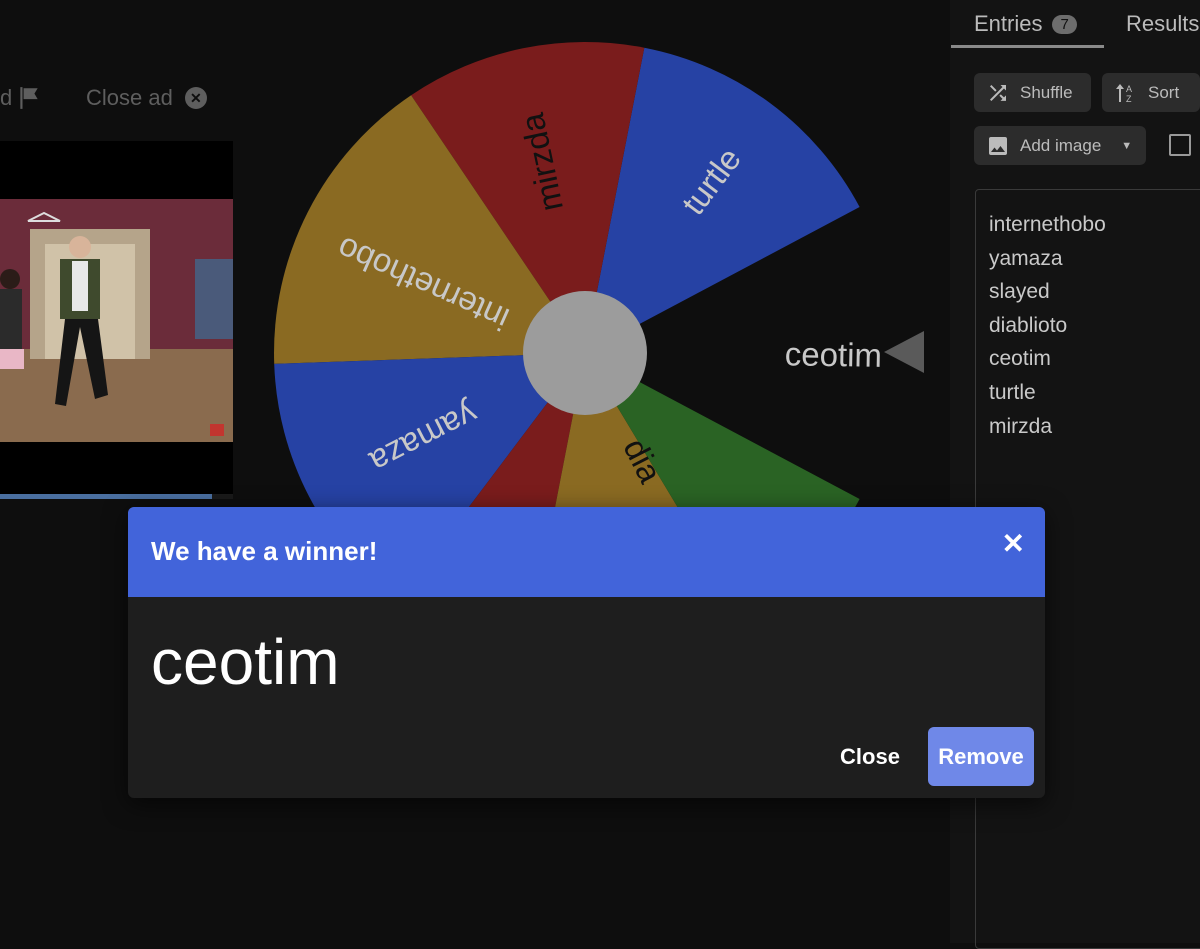 This screenshot has width=1200, height=949. Describe the element at coordinates (833, 354) in the screenshot. I see `wheel-label-ceotim: ceotim` at that location.